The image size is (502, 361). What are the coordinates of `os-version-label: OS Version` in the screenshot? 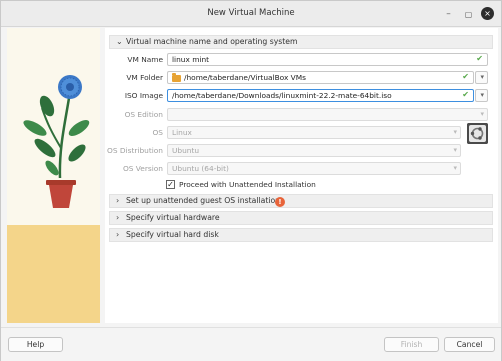 It's located at (142, 168).